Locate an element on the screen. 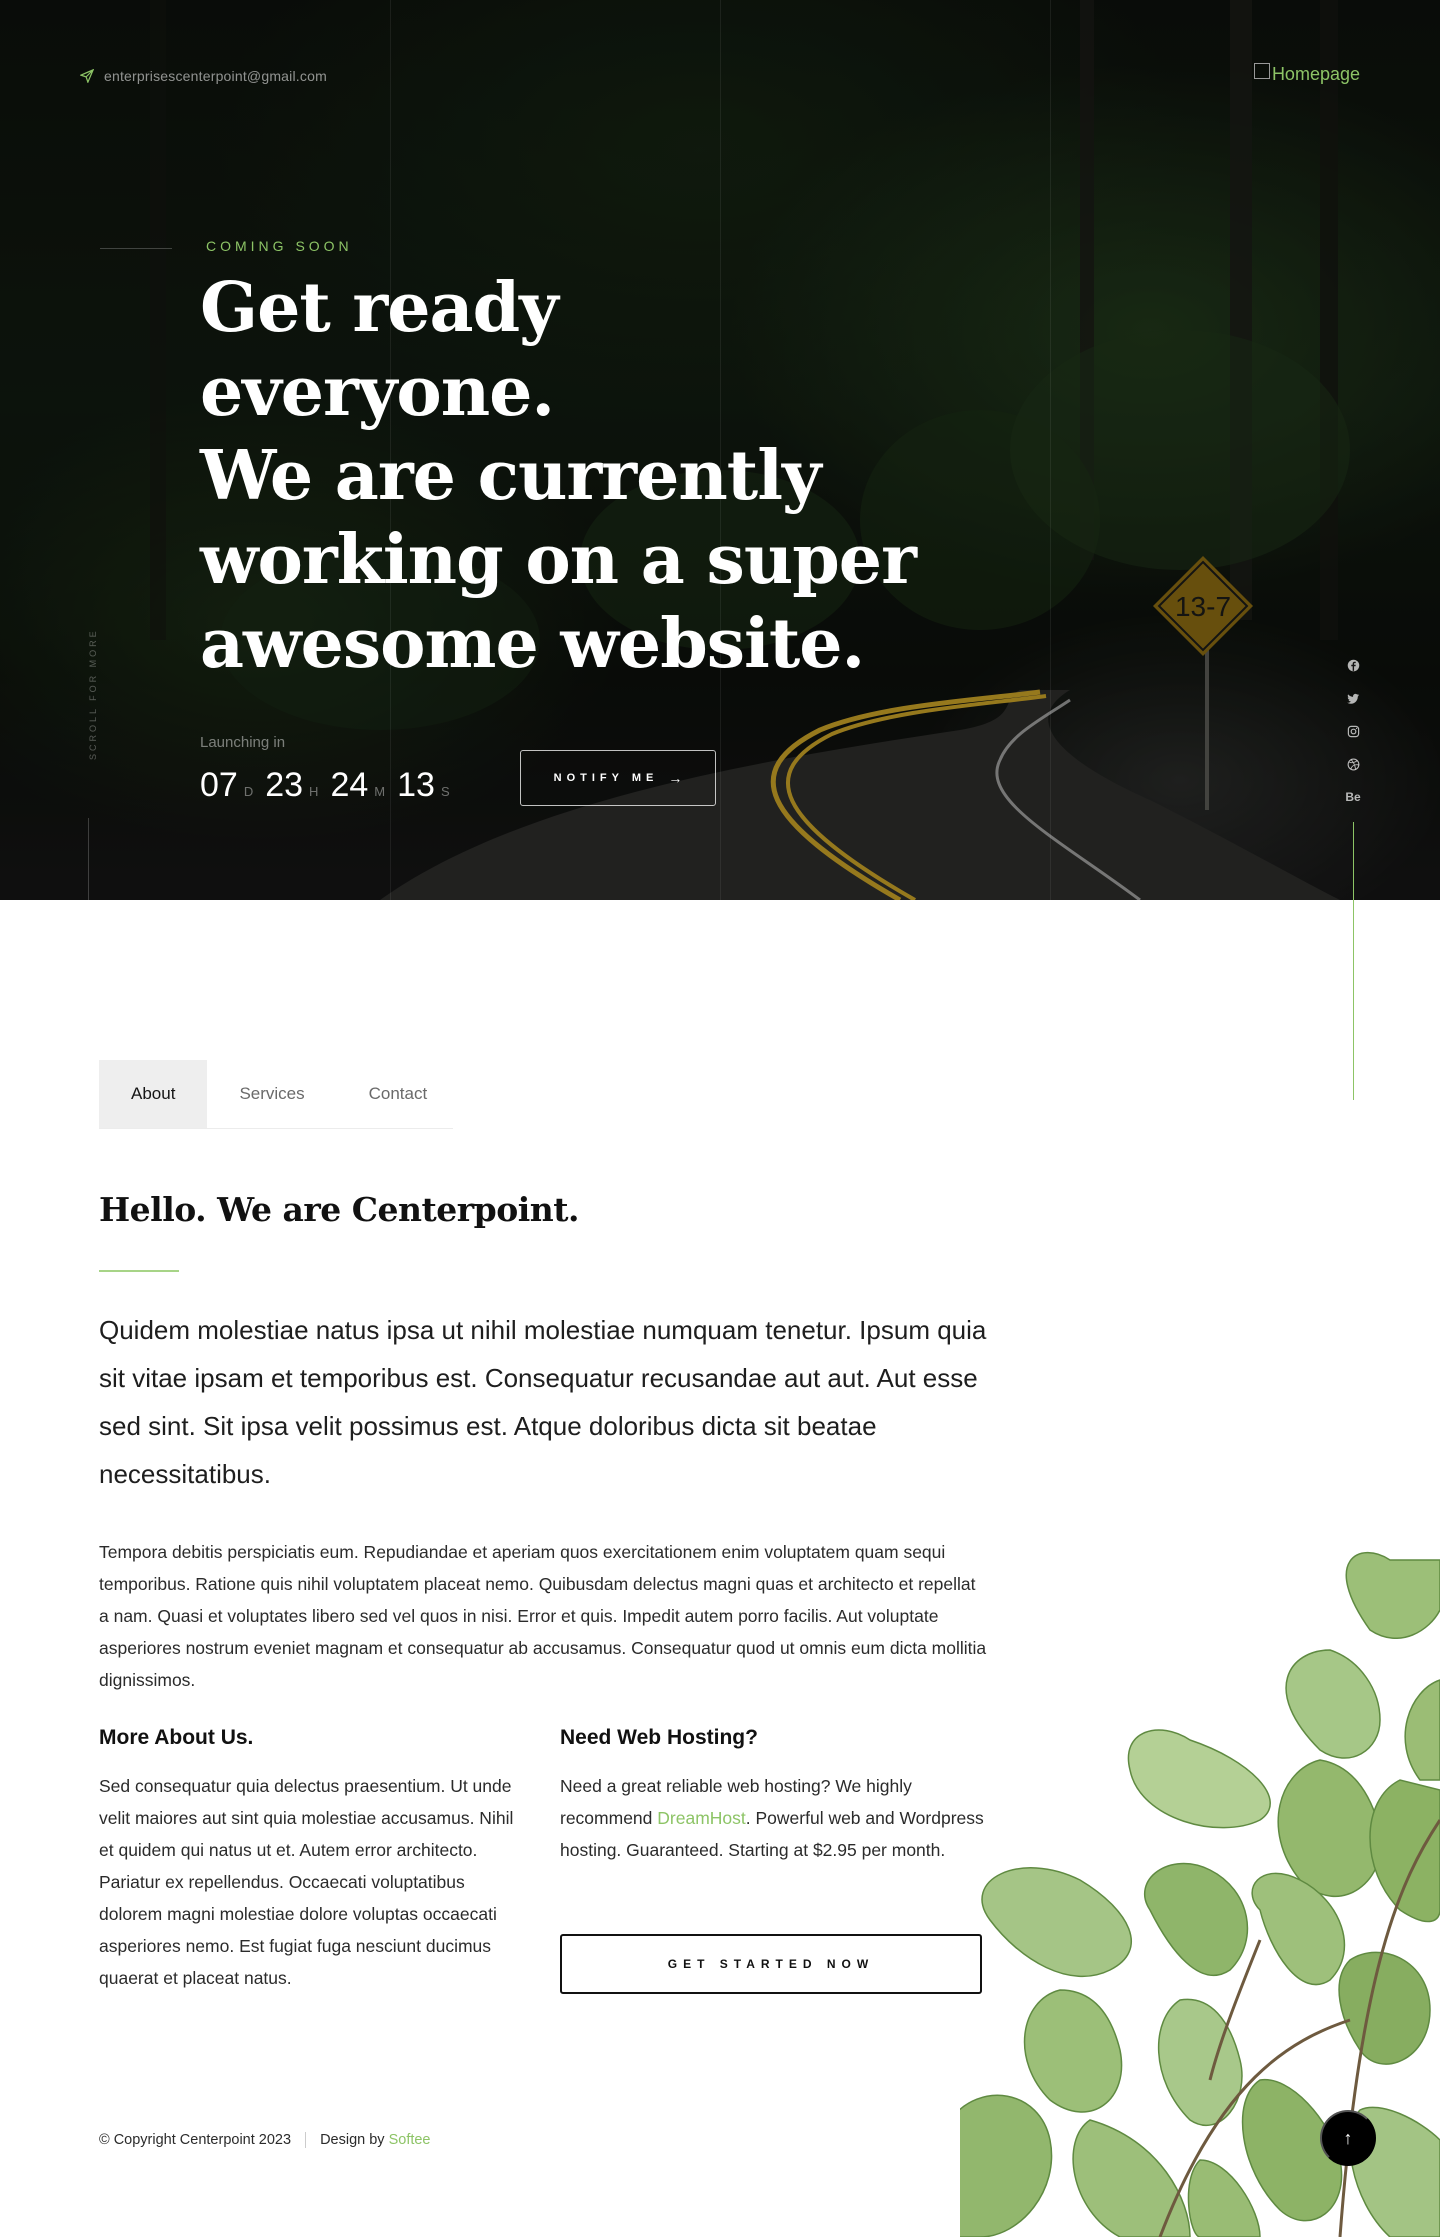  design-credit: Design by Softee is located at coordinates (375, 2140).